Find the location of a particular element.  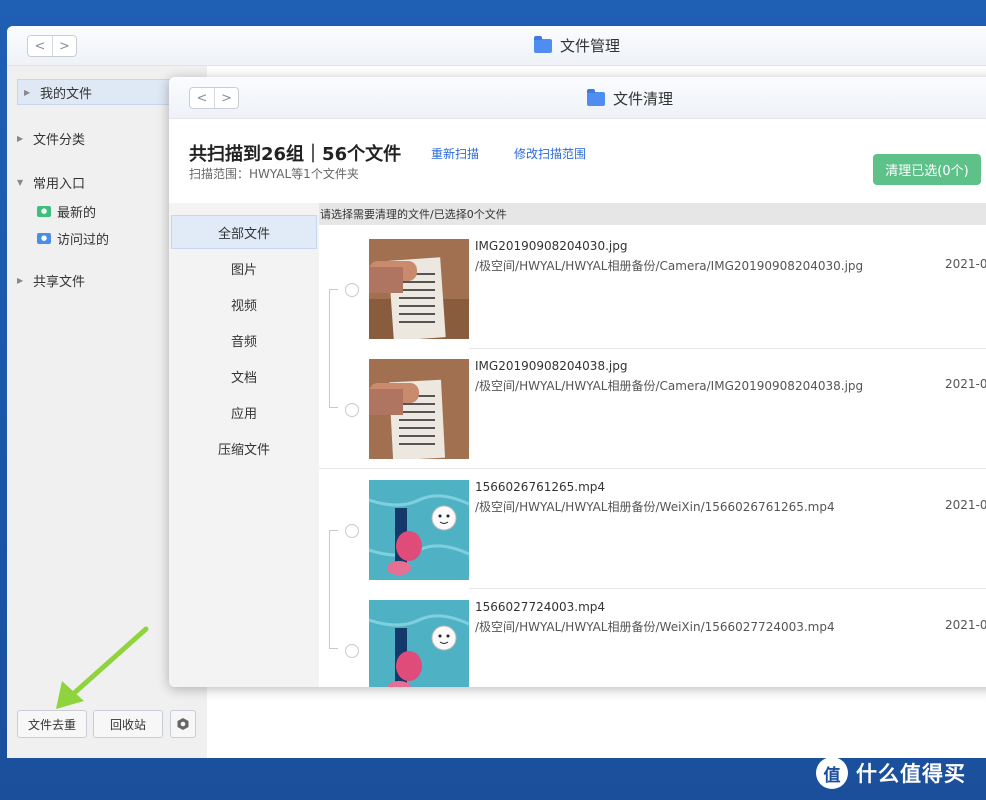

file-name: IMG20190908204038.jpg is located at coordinates (551, 366).